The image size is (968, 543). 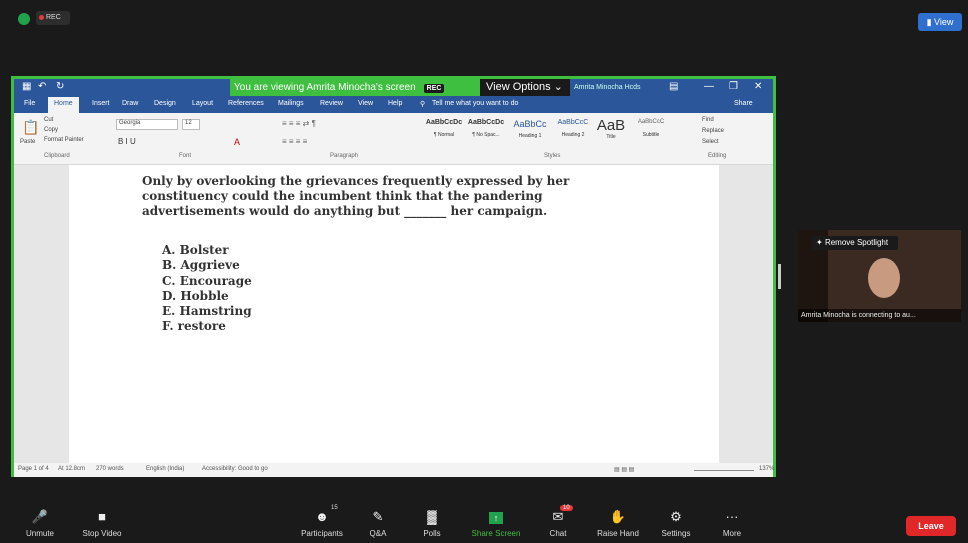 I want to click on paste-label: Paste, so click(x=27, y=142).